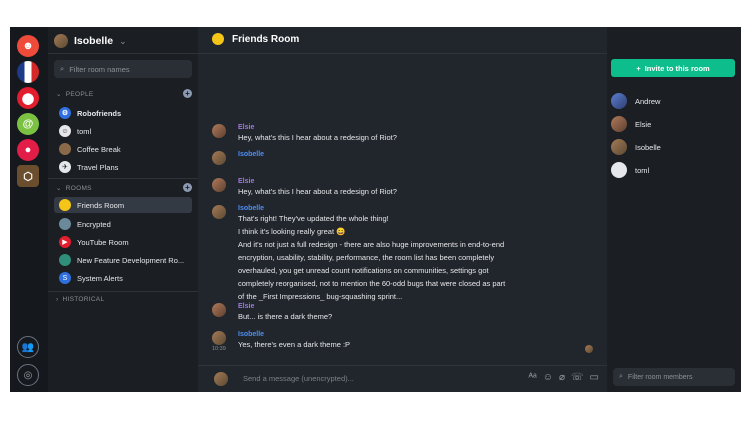  Describe the element at coordinates (589, 349) in the screenshot. I see `read-receipt-avatar` at that location.